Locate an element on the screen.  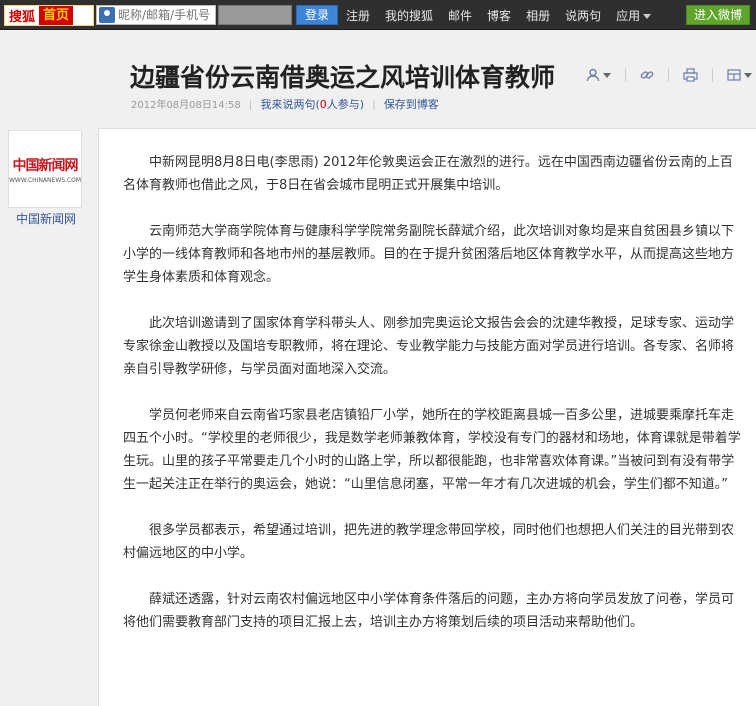
layout-icon is located at coordinates (734, 75).